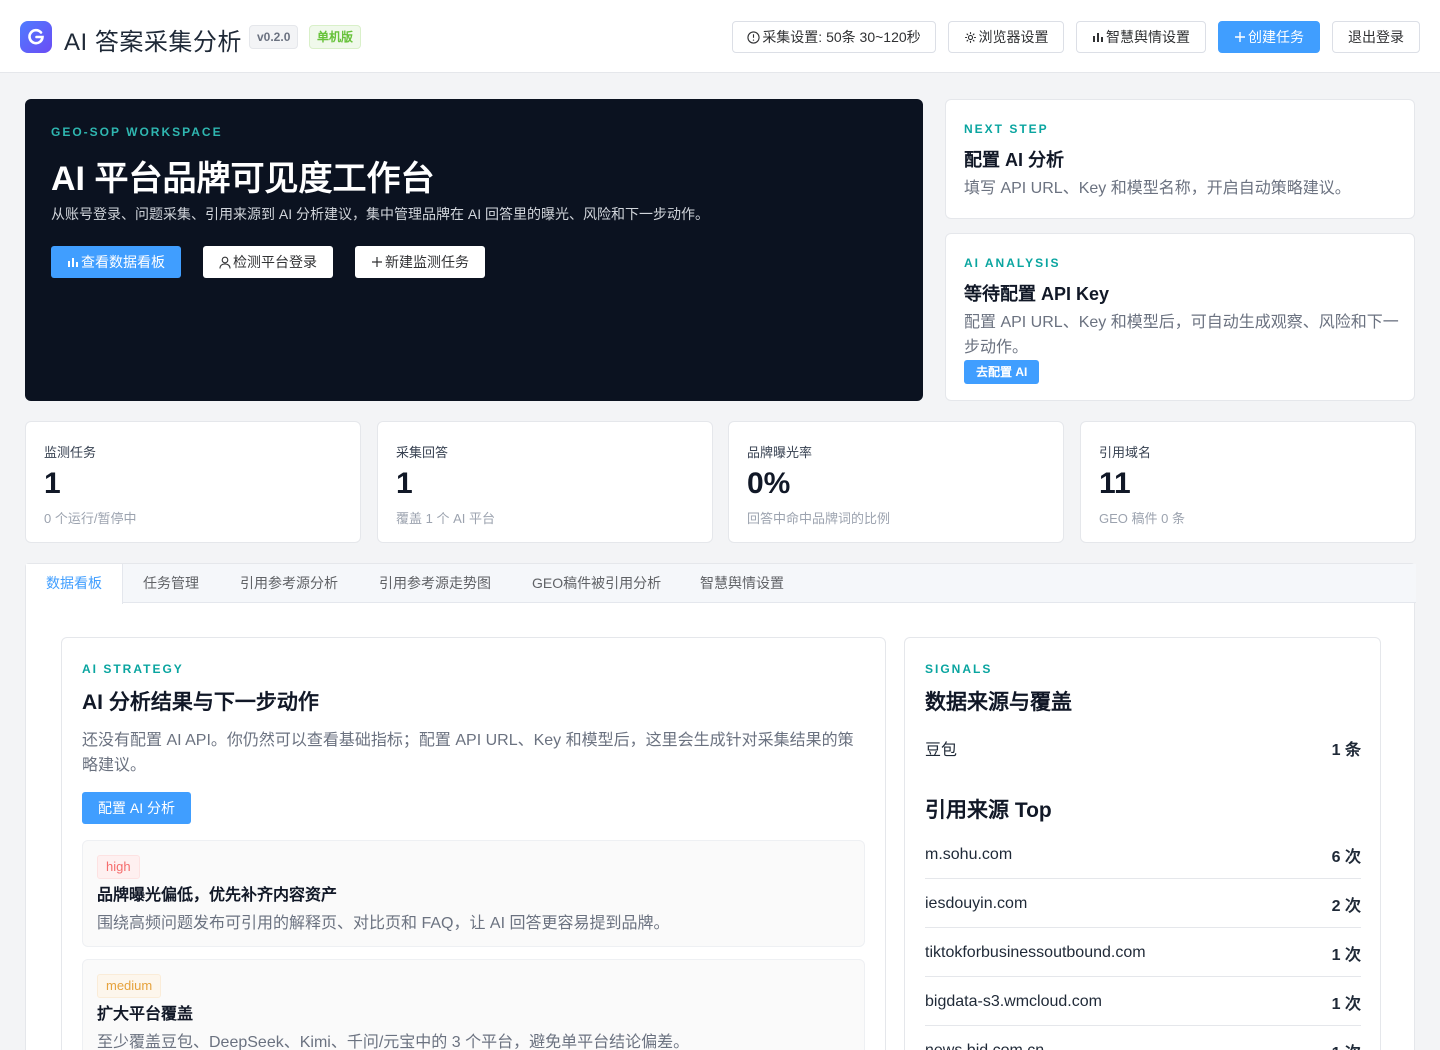 This screenshot has height=1050, width=1440. Describe the element at coordinates (123, 262) in the screenshot. I see `view-dashboard-label: 查看数据看板` at that location.